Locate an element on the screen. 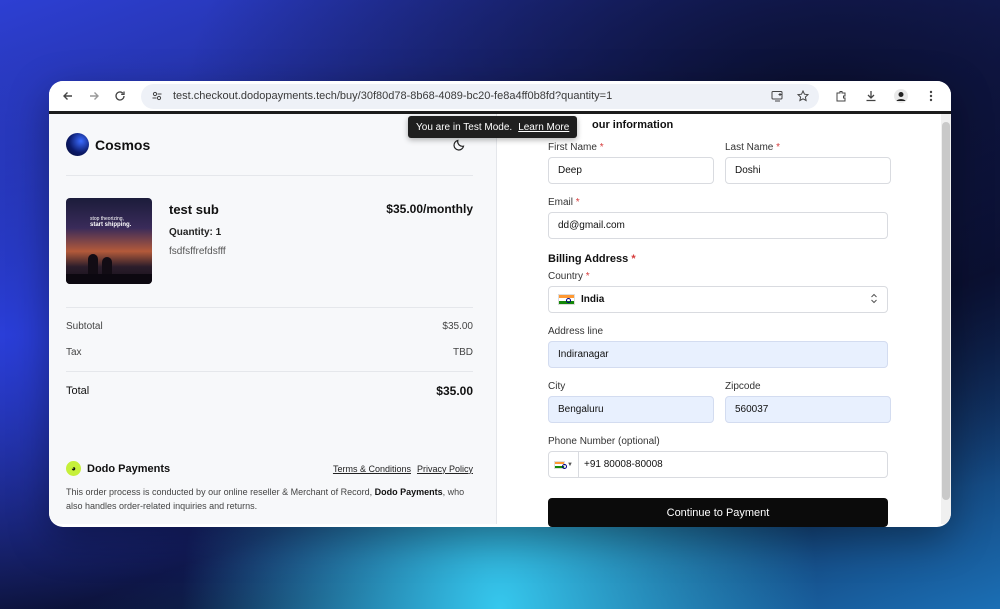 This screenshot has width=1000, height=609. billing-title: Billing Address is located at coordinates (588, 259).